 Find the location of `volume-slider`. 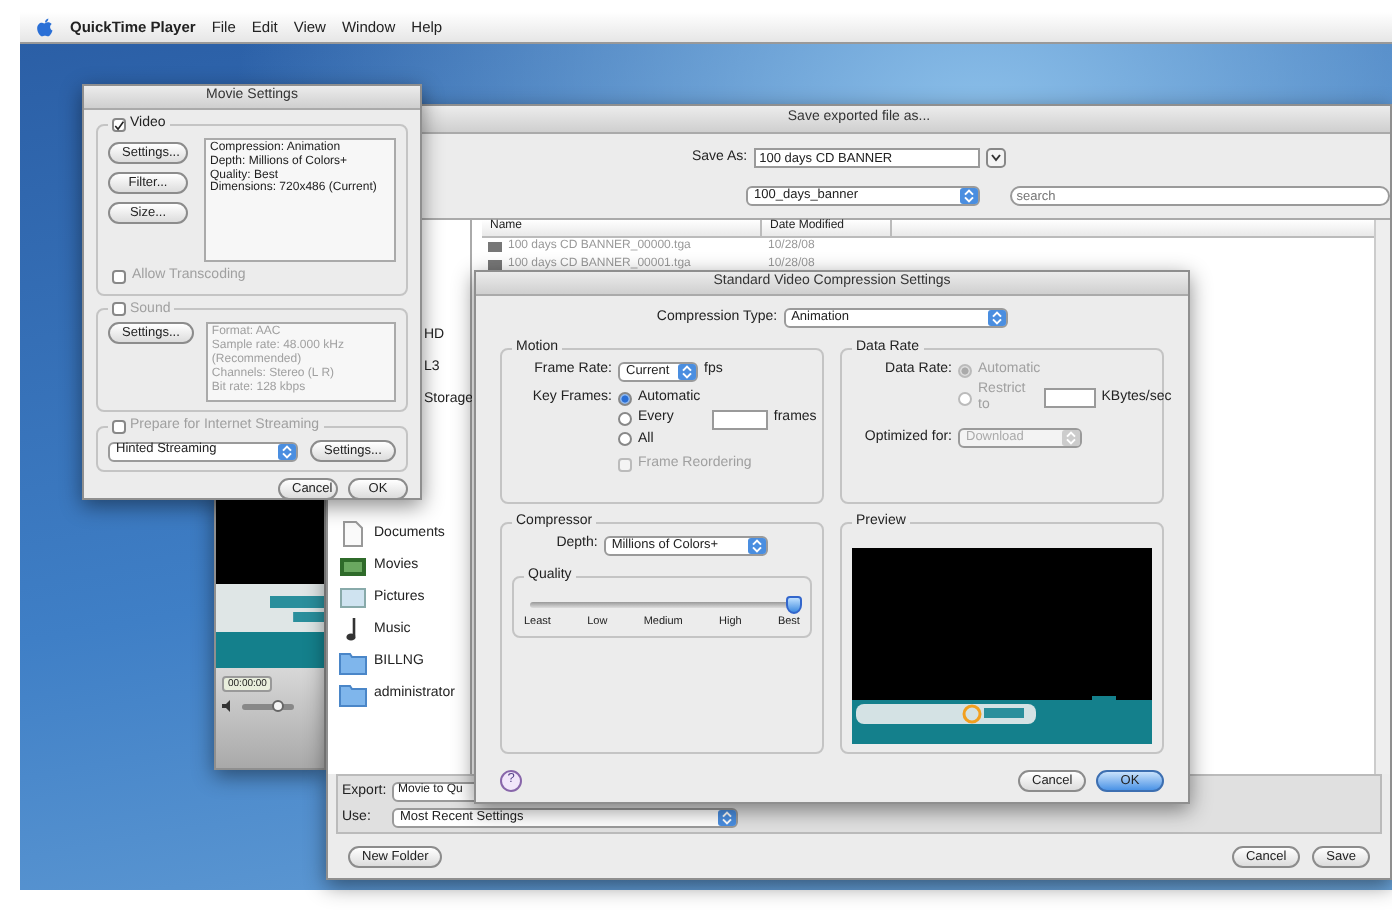

volume-slider is located at coordinates (268, 706).